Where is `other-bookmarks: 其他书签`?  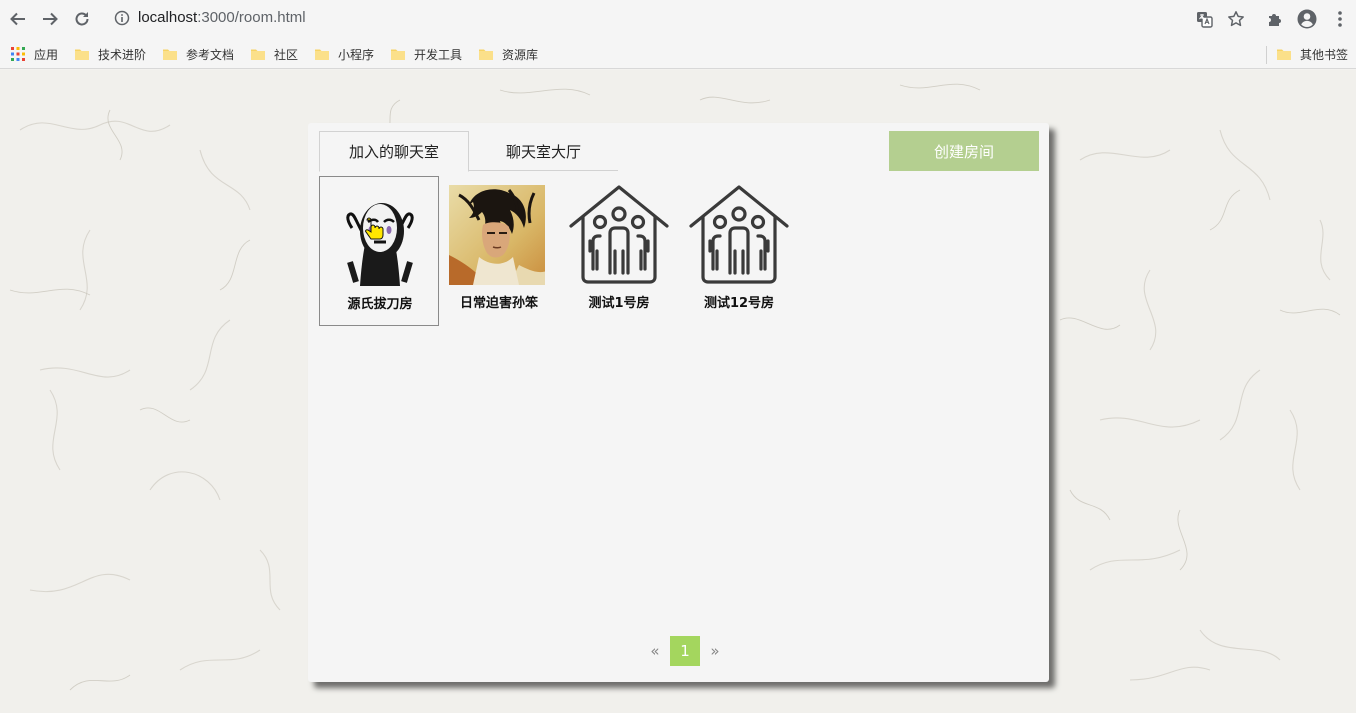 other-bookmarks: 其他书签 is located at coordinates (1312, 54).